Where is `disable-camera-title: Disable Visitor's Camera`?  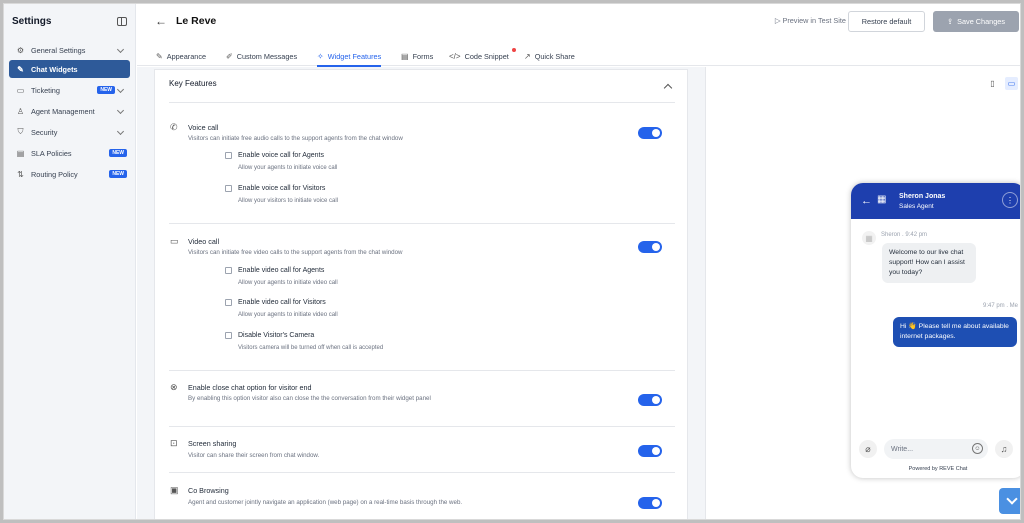
disable-camera-title: Disable Visitor's Camera is located at coordinates (276, 335).